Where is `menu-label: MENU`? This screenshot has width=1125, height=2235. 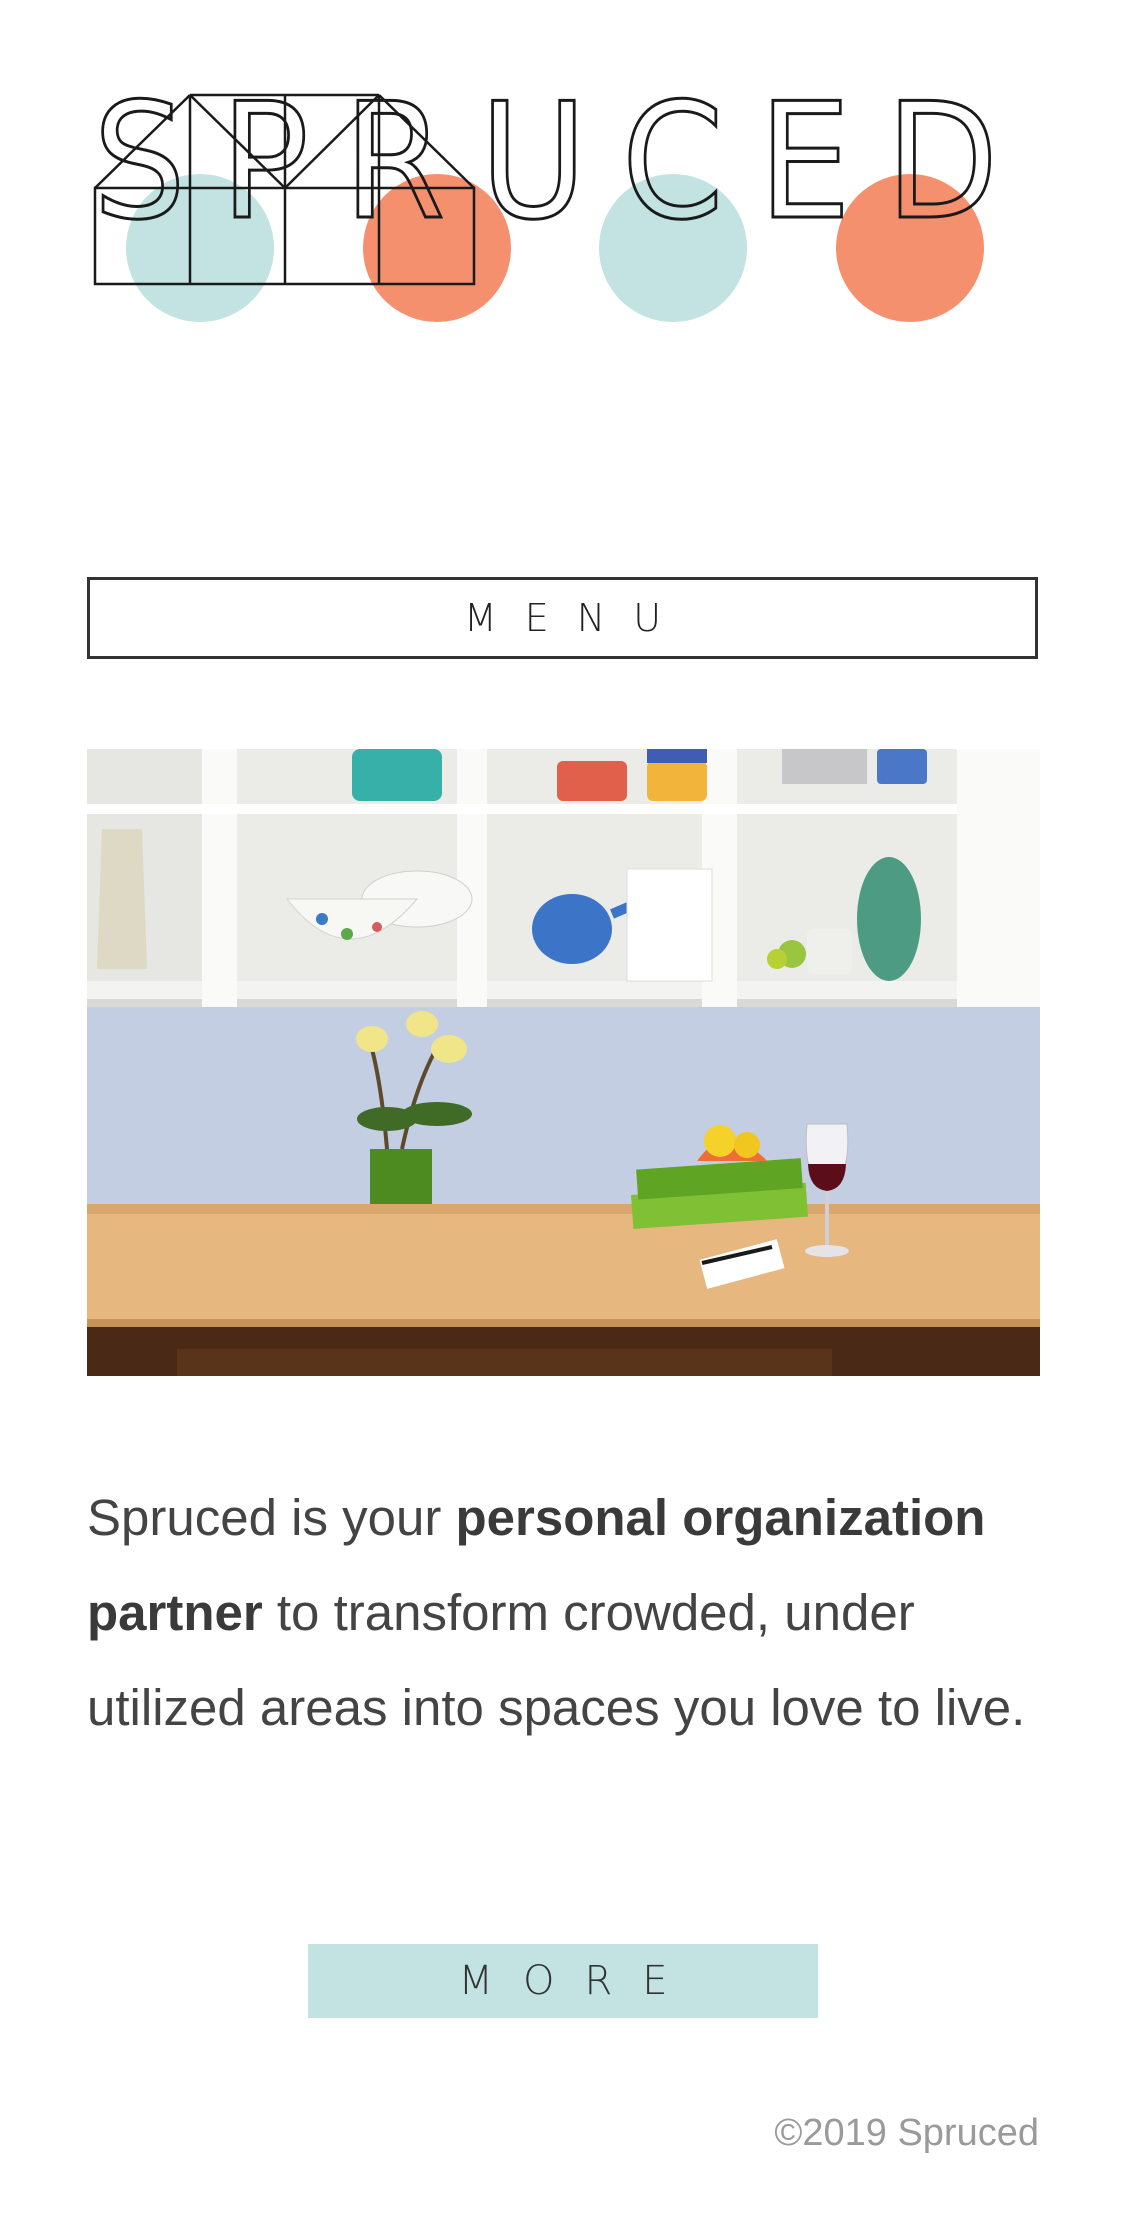
menu-label: MENU is located at coordinates (576, 618).